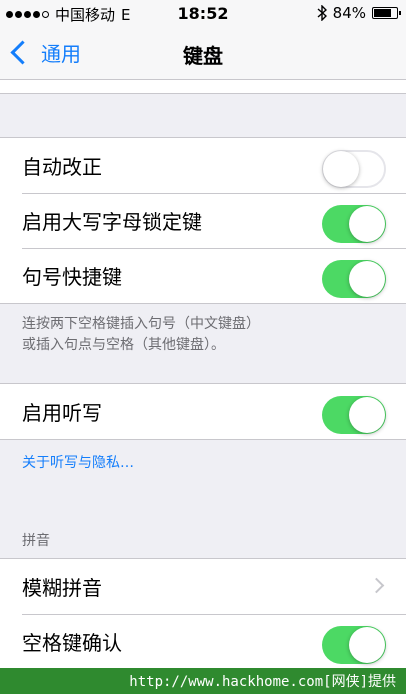 Image resolution: width=406 pixels, height=694 pixels. What do you see at coordinates (123, 345) in the screenshot?
I see `footer-line-2: 或插入句点与空格（其他键盘）。` at bounding box center [123, 345].